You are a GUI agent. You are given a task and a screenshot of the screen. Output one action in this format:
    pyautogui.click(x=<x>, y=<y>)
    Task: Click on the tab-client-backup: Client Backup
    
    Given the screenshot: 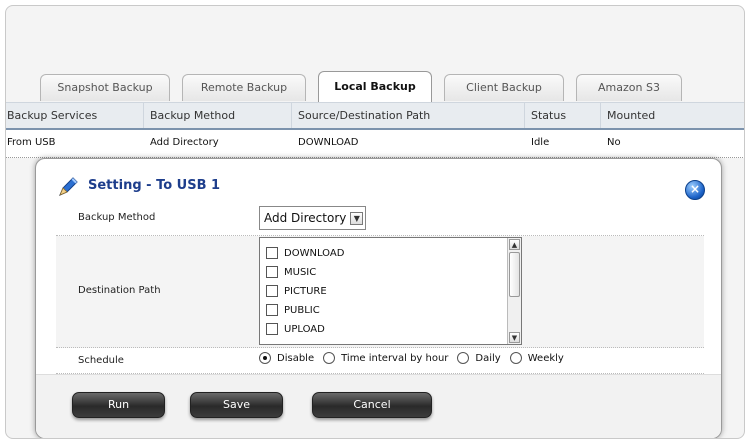 What is the action you would take?
    pyautogui.click(x=504, y=87)
    